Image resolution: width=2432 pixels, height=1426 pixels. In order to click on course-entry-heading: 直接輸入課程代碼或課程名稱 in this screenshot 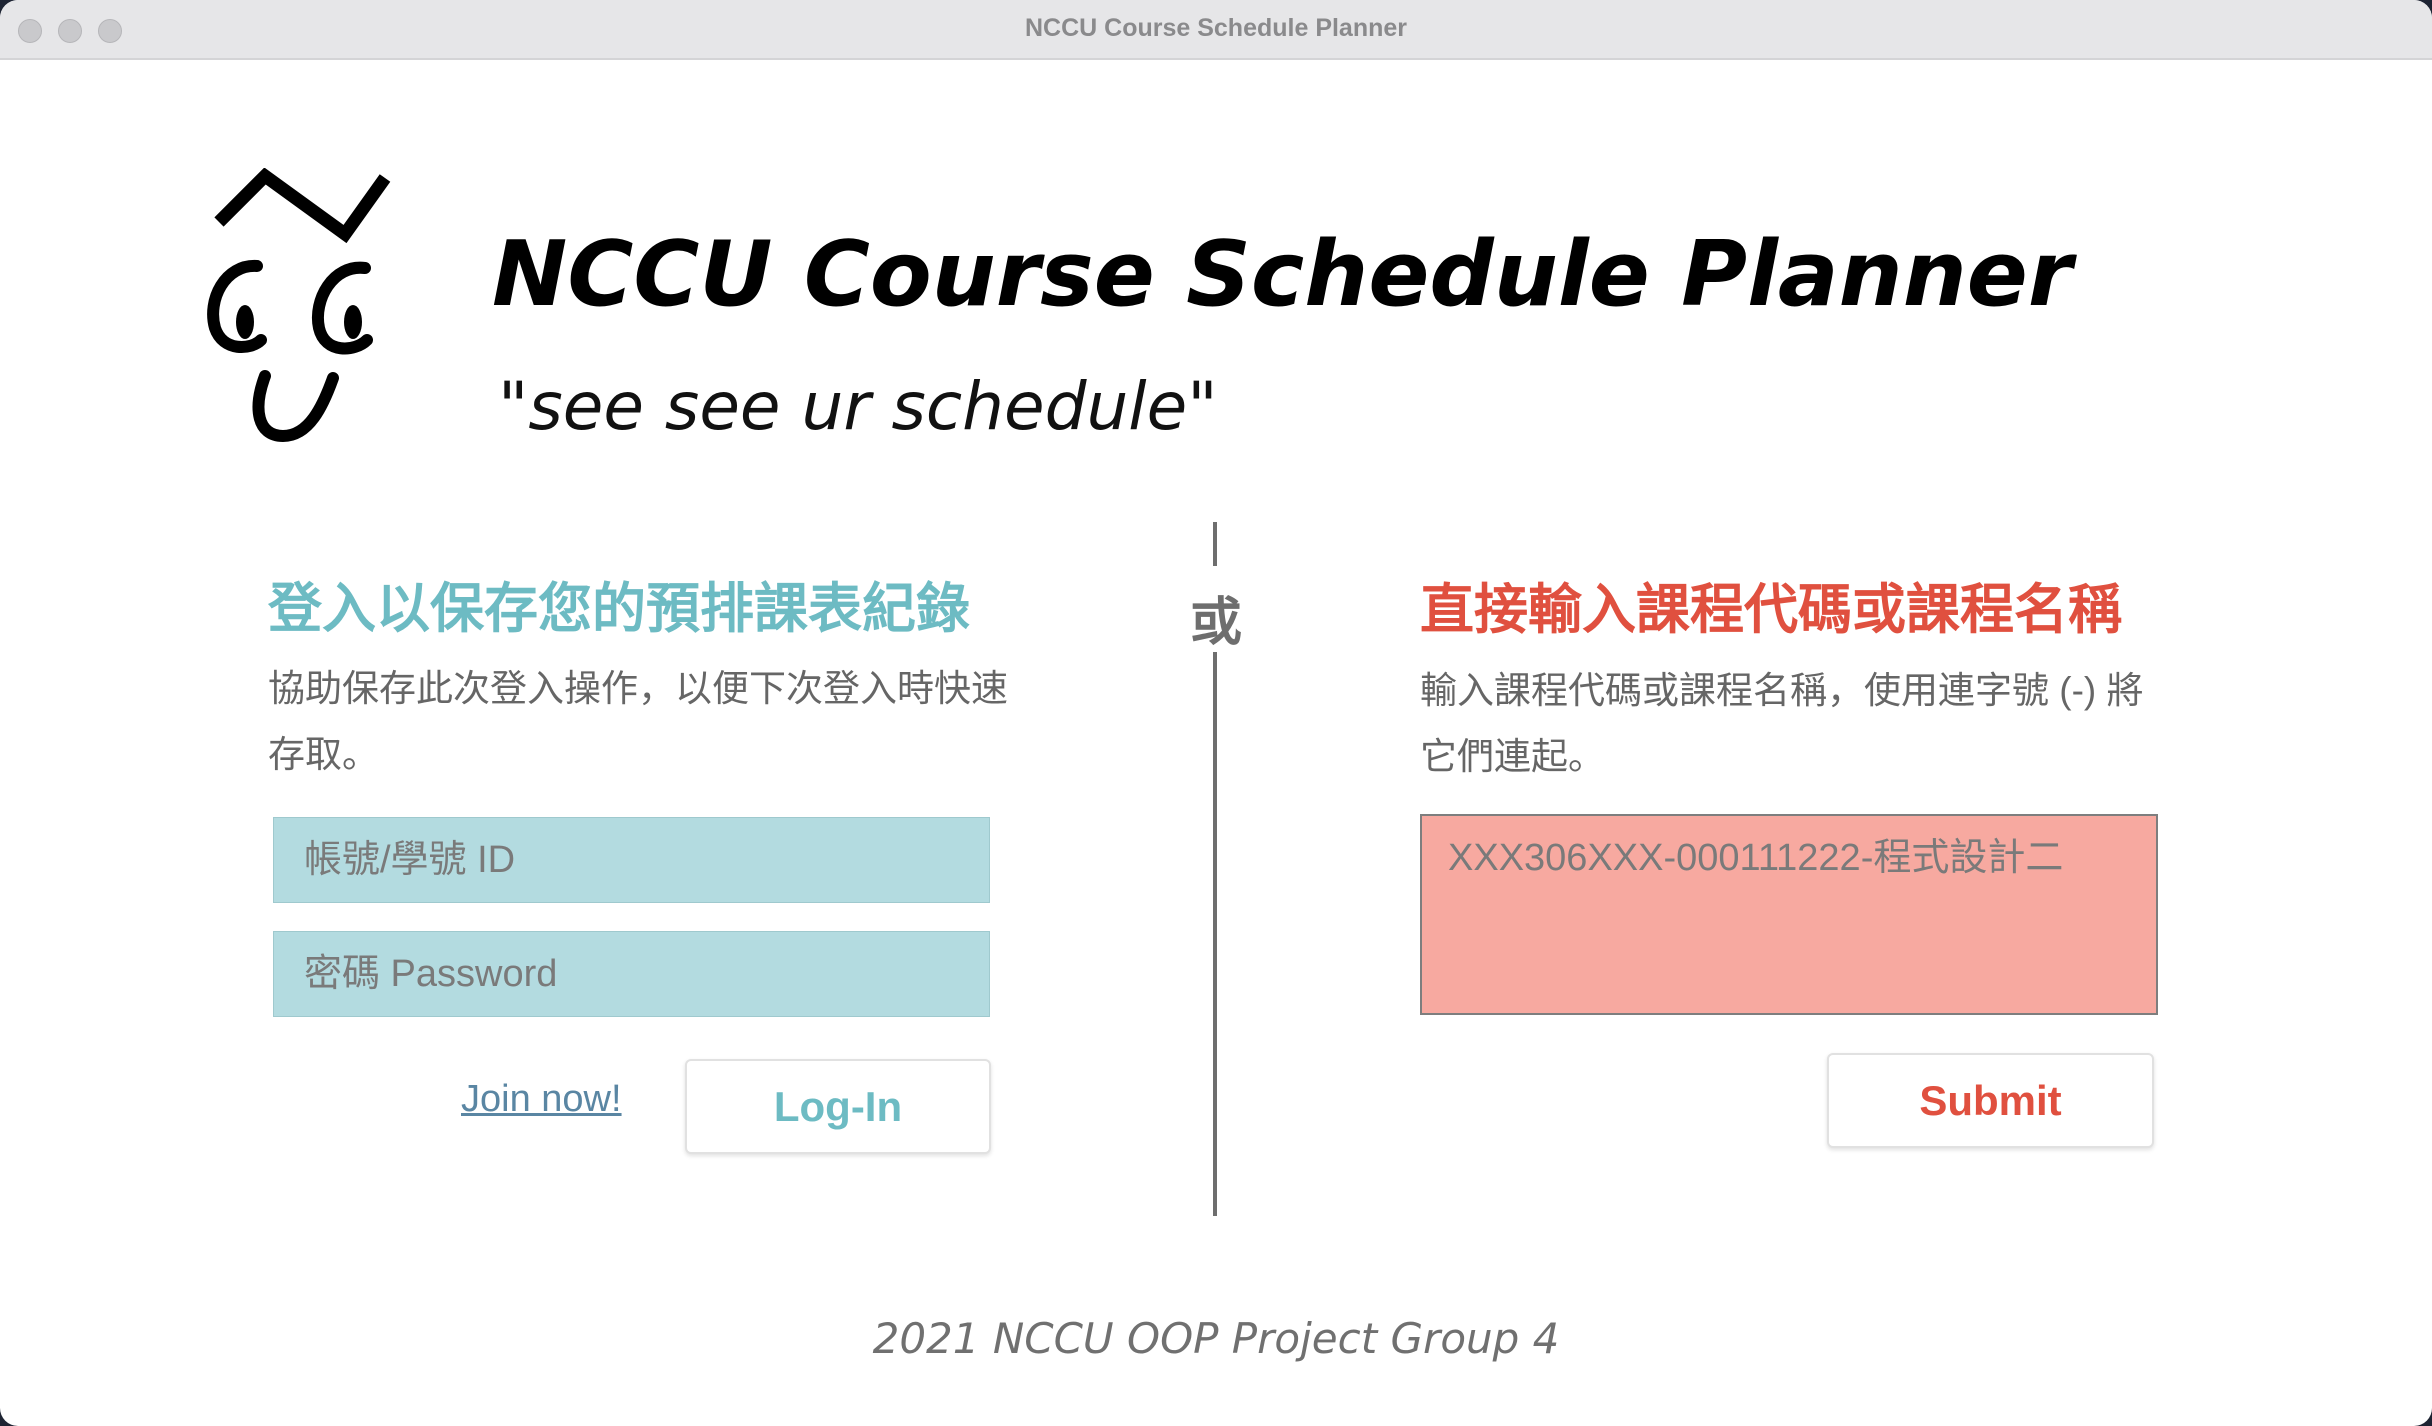, I will do `click(1771, 610)`.